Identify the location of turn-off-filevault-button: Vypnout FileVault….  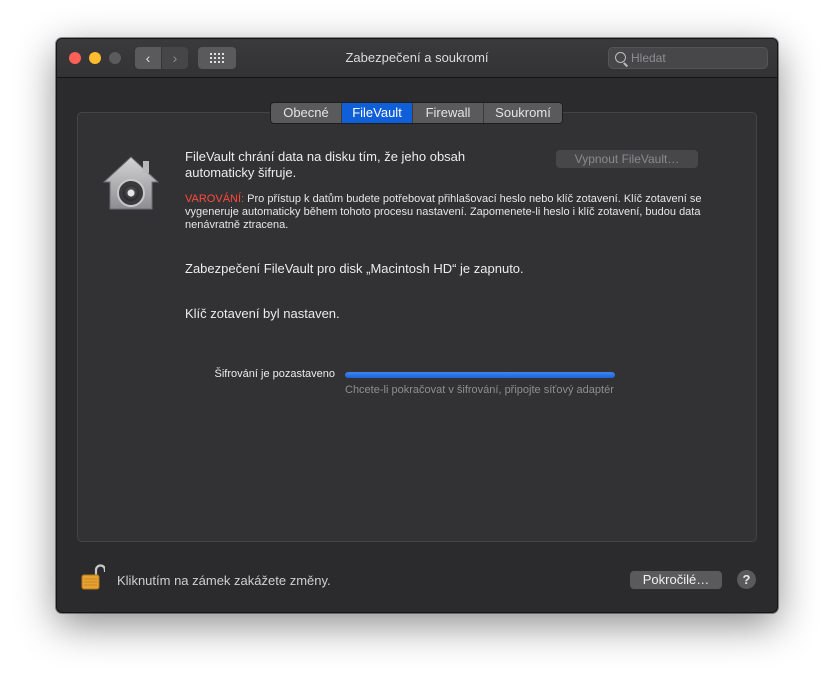
(627, 159).